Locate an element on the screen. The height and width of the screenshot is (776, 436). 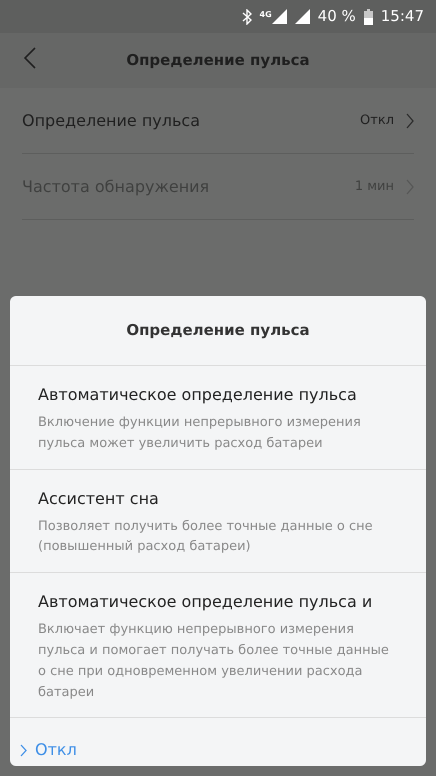
option-title: Откл is located at coordinates (56, 750).